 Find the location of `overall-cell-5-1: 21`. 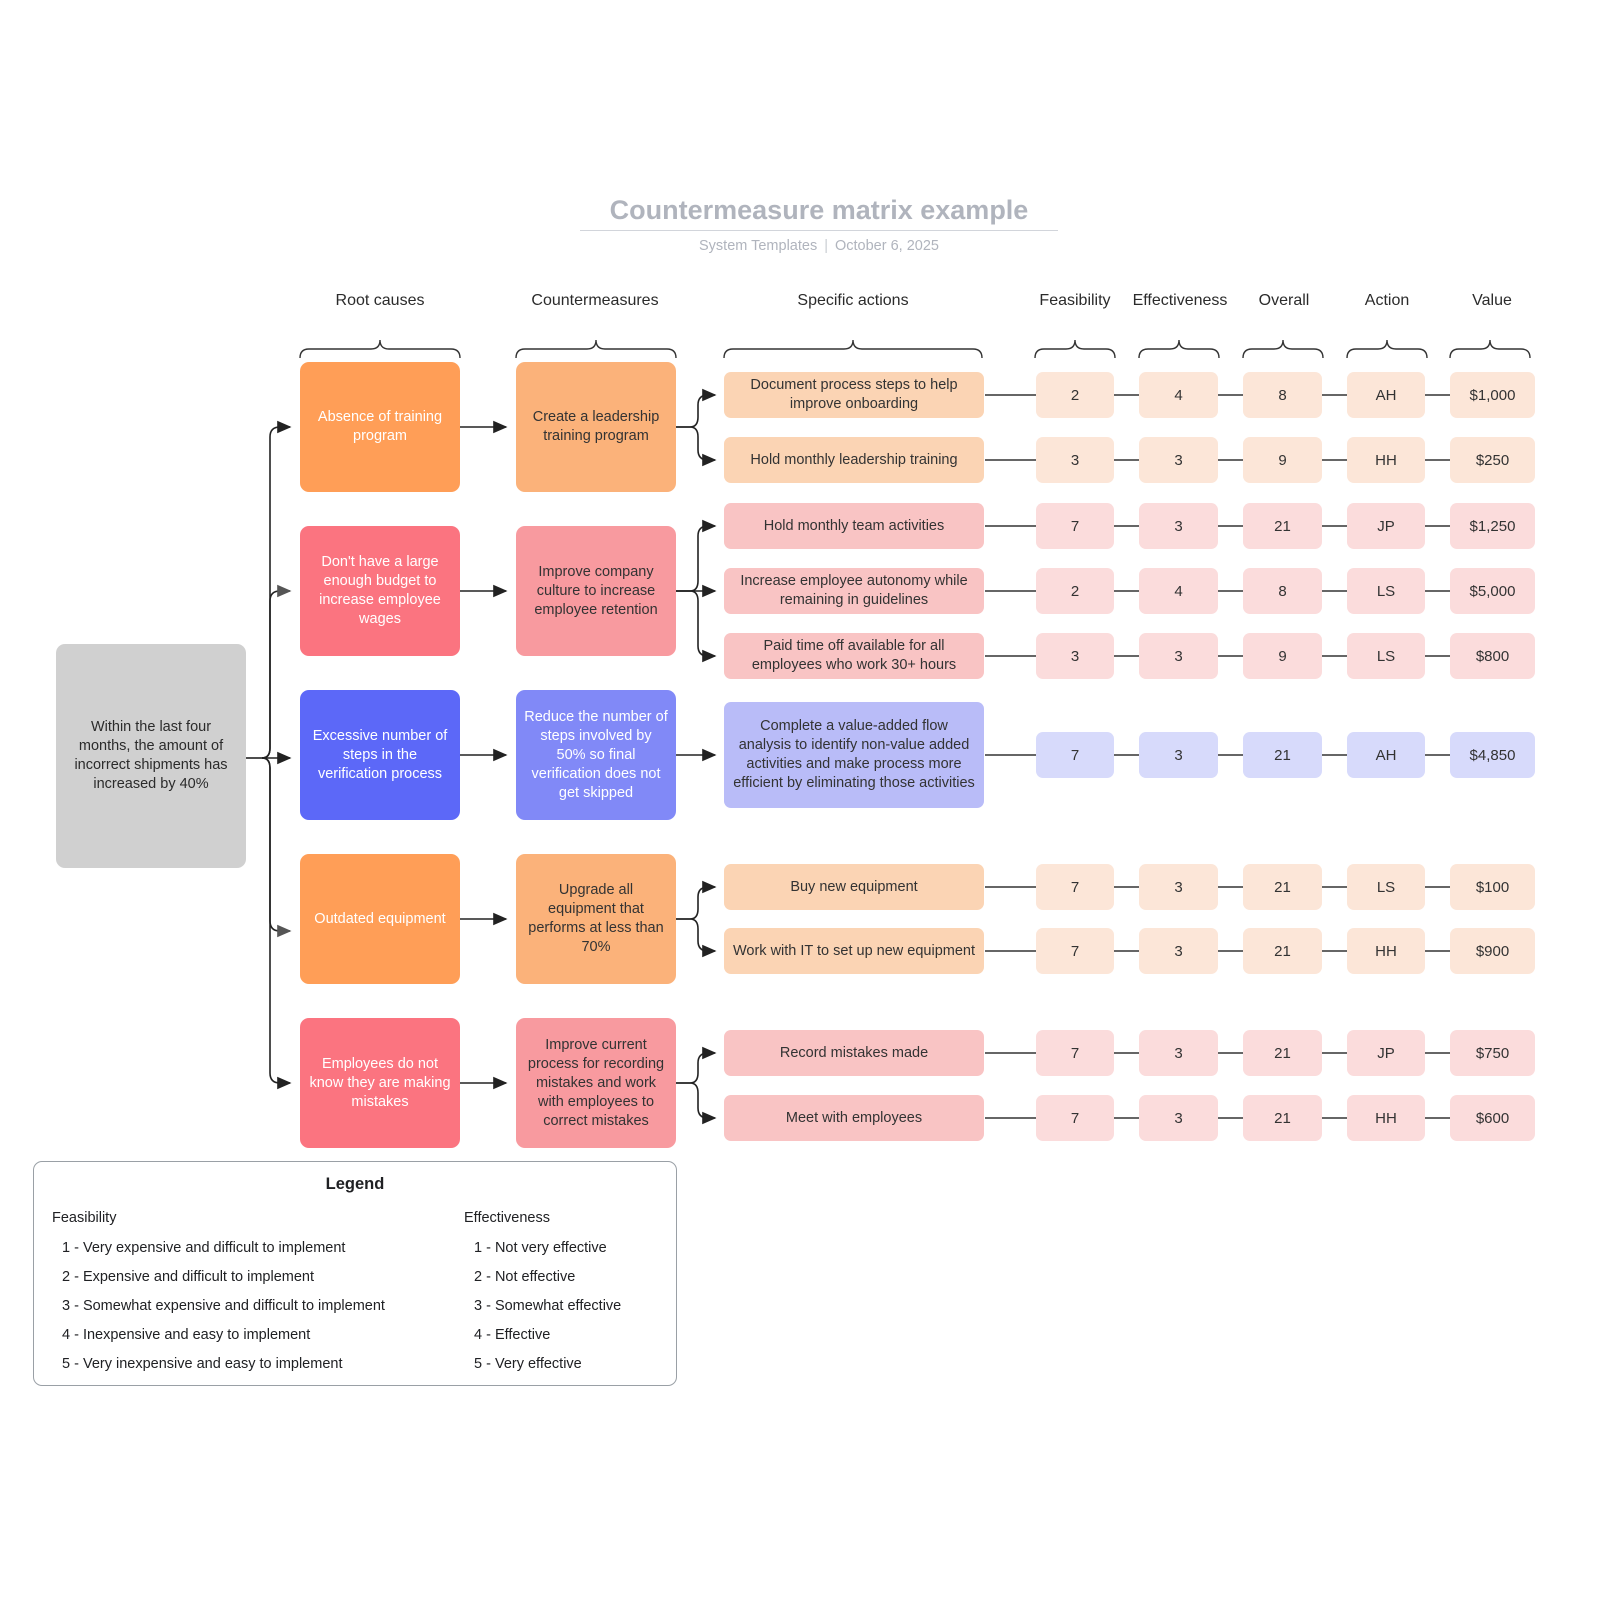

overall-cell-5-1: 21 is located at coordinates (1282, 1053).